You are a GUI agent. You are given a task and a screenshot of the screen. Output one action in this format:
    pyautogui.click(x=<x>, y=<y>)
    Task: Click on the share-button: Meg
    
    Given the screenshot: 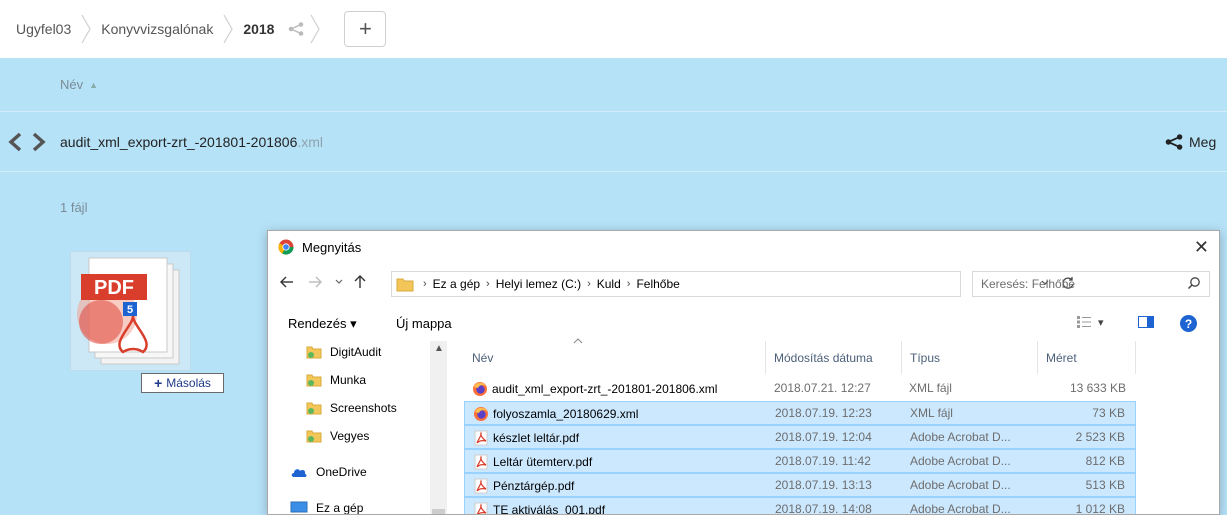 What is the action you would take?
    pyautogui.click(x=1190, y=142)
    